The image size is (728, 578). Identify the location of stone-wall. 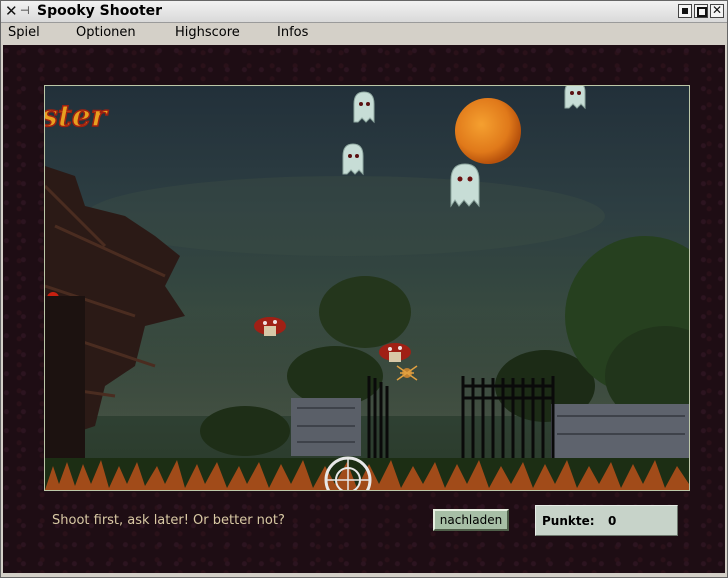
(620, 431).